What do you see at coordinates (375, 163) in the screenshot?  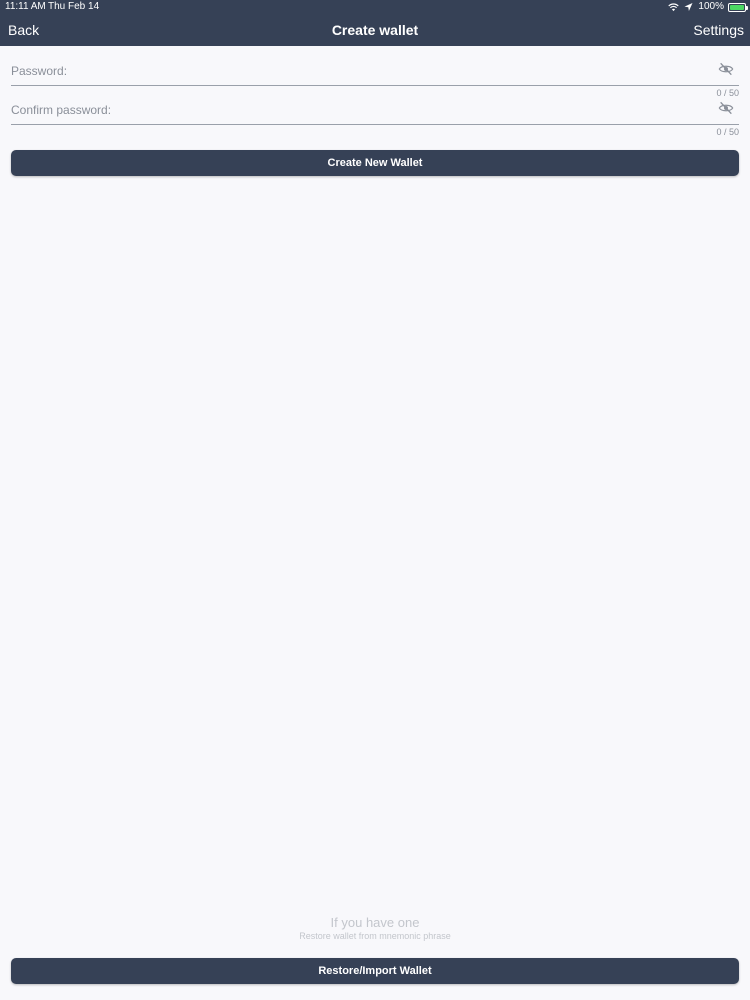 I see `create-new-wallet-button: Create New Wallet` at bounding box center [375, 163].